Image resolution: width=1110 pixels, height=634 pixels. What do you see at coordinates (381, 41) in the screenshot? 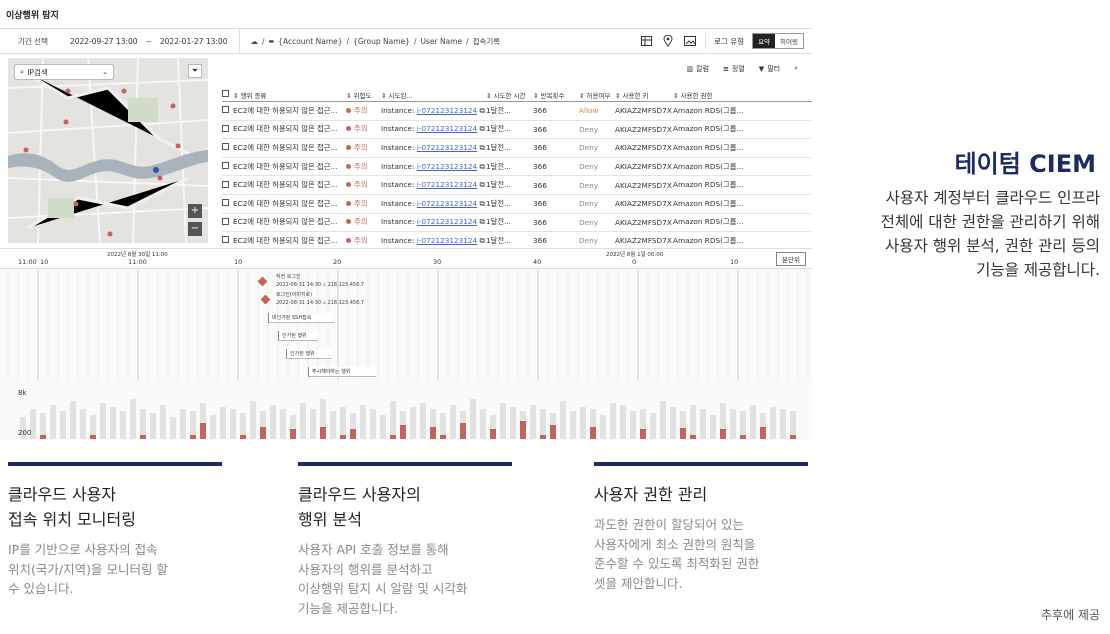
I see `breadcrumb-group: {Group Name}` at bounding box center [381, 41].